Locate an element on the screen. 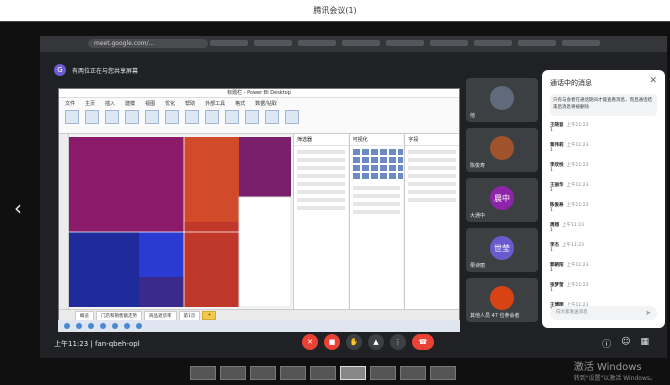 Image resolution: width=670 pixels, height=385 pixels. treemap-visual is located at coordinates (180, 222).